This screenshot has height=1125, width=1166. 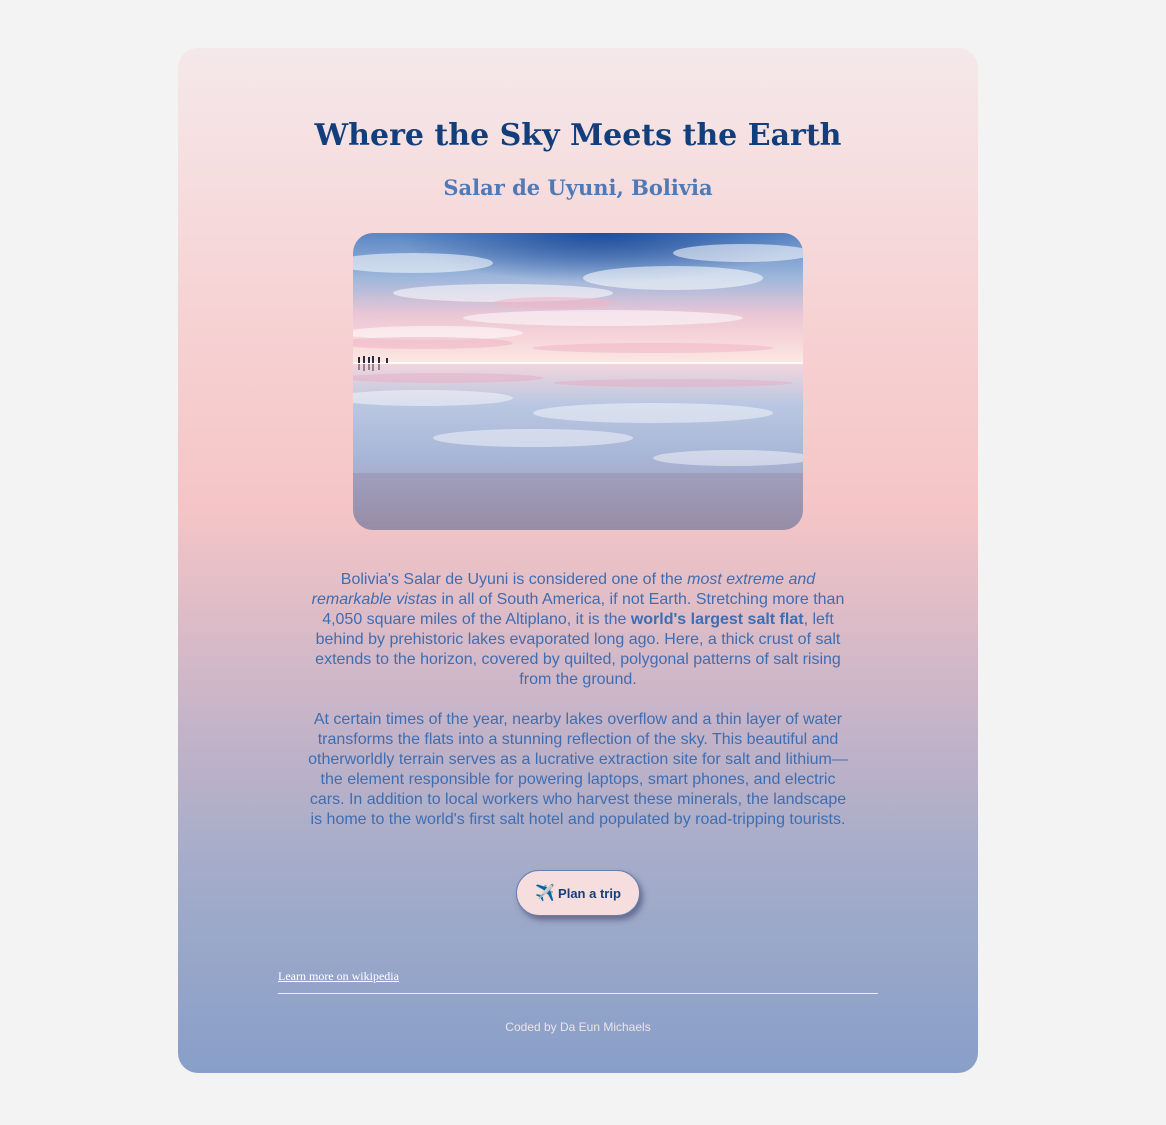 I want to click on plan-trip-label: Plan a trip, so click(x=589, y=893).